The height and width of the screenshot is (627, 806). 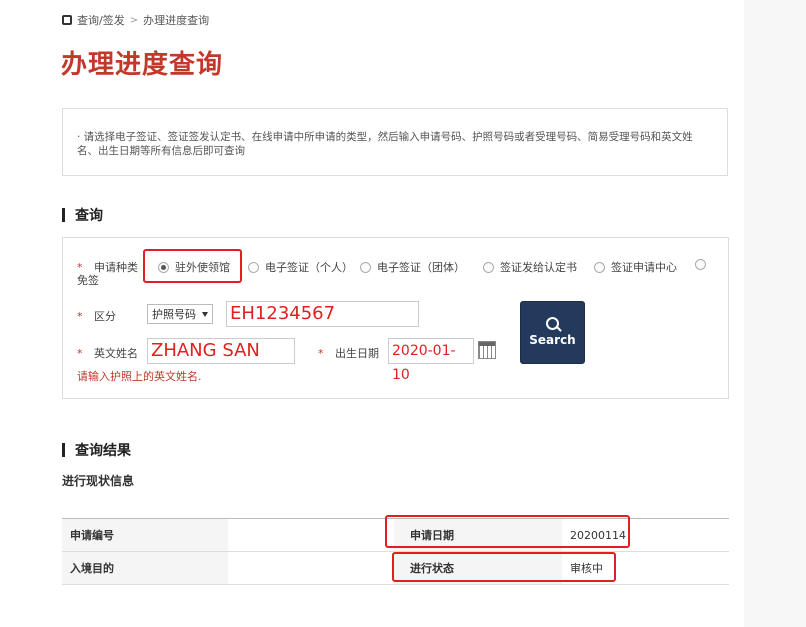 What do you see at coordinates (174, 314) in the screenshot?
I see `division-select-value: 护照号码` at bounding box center [174, 314].